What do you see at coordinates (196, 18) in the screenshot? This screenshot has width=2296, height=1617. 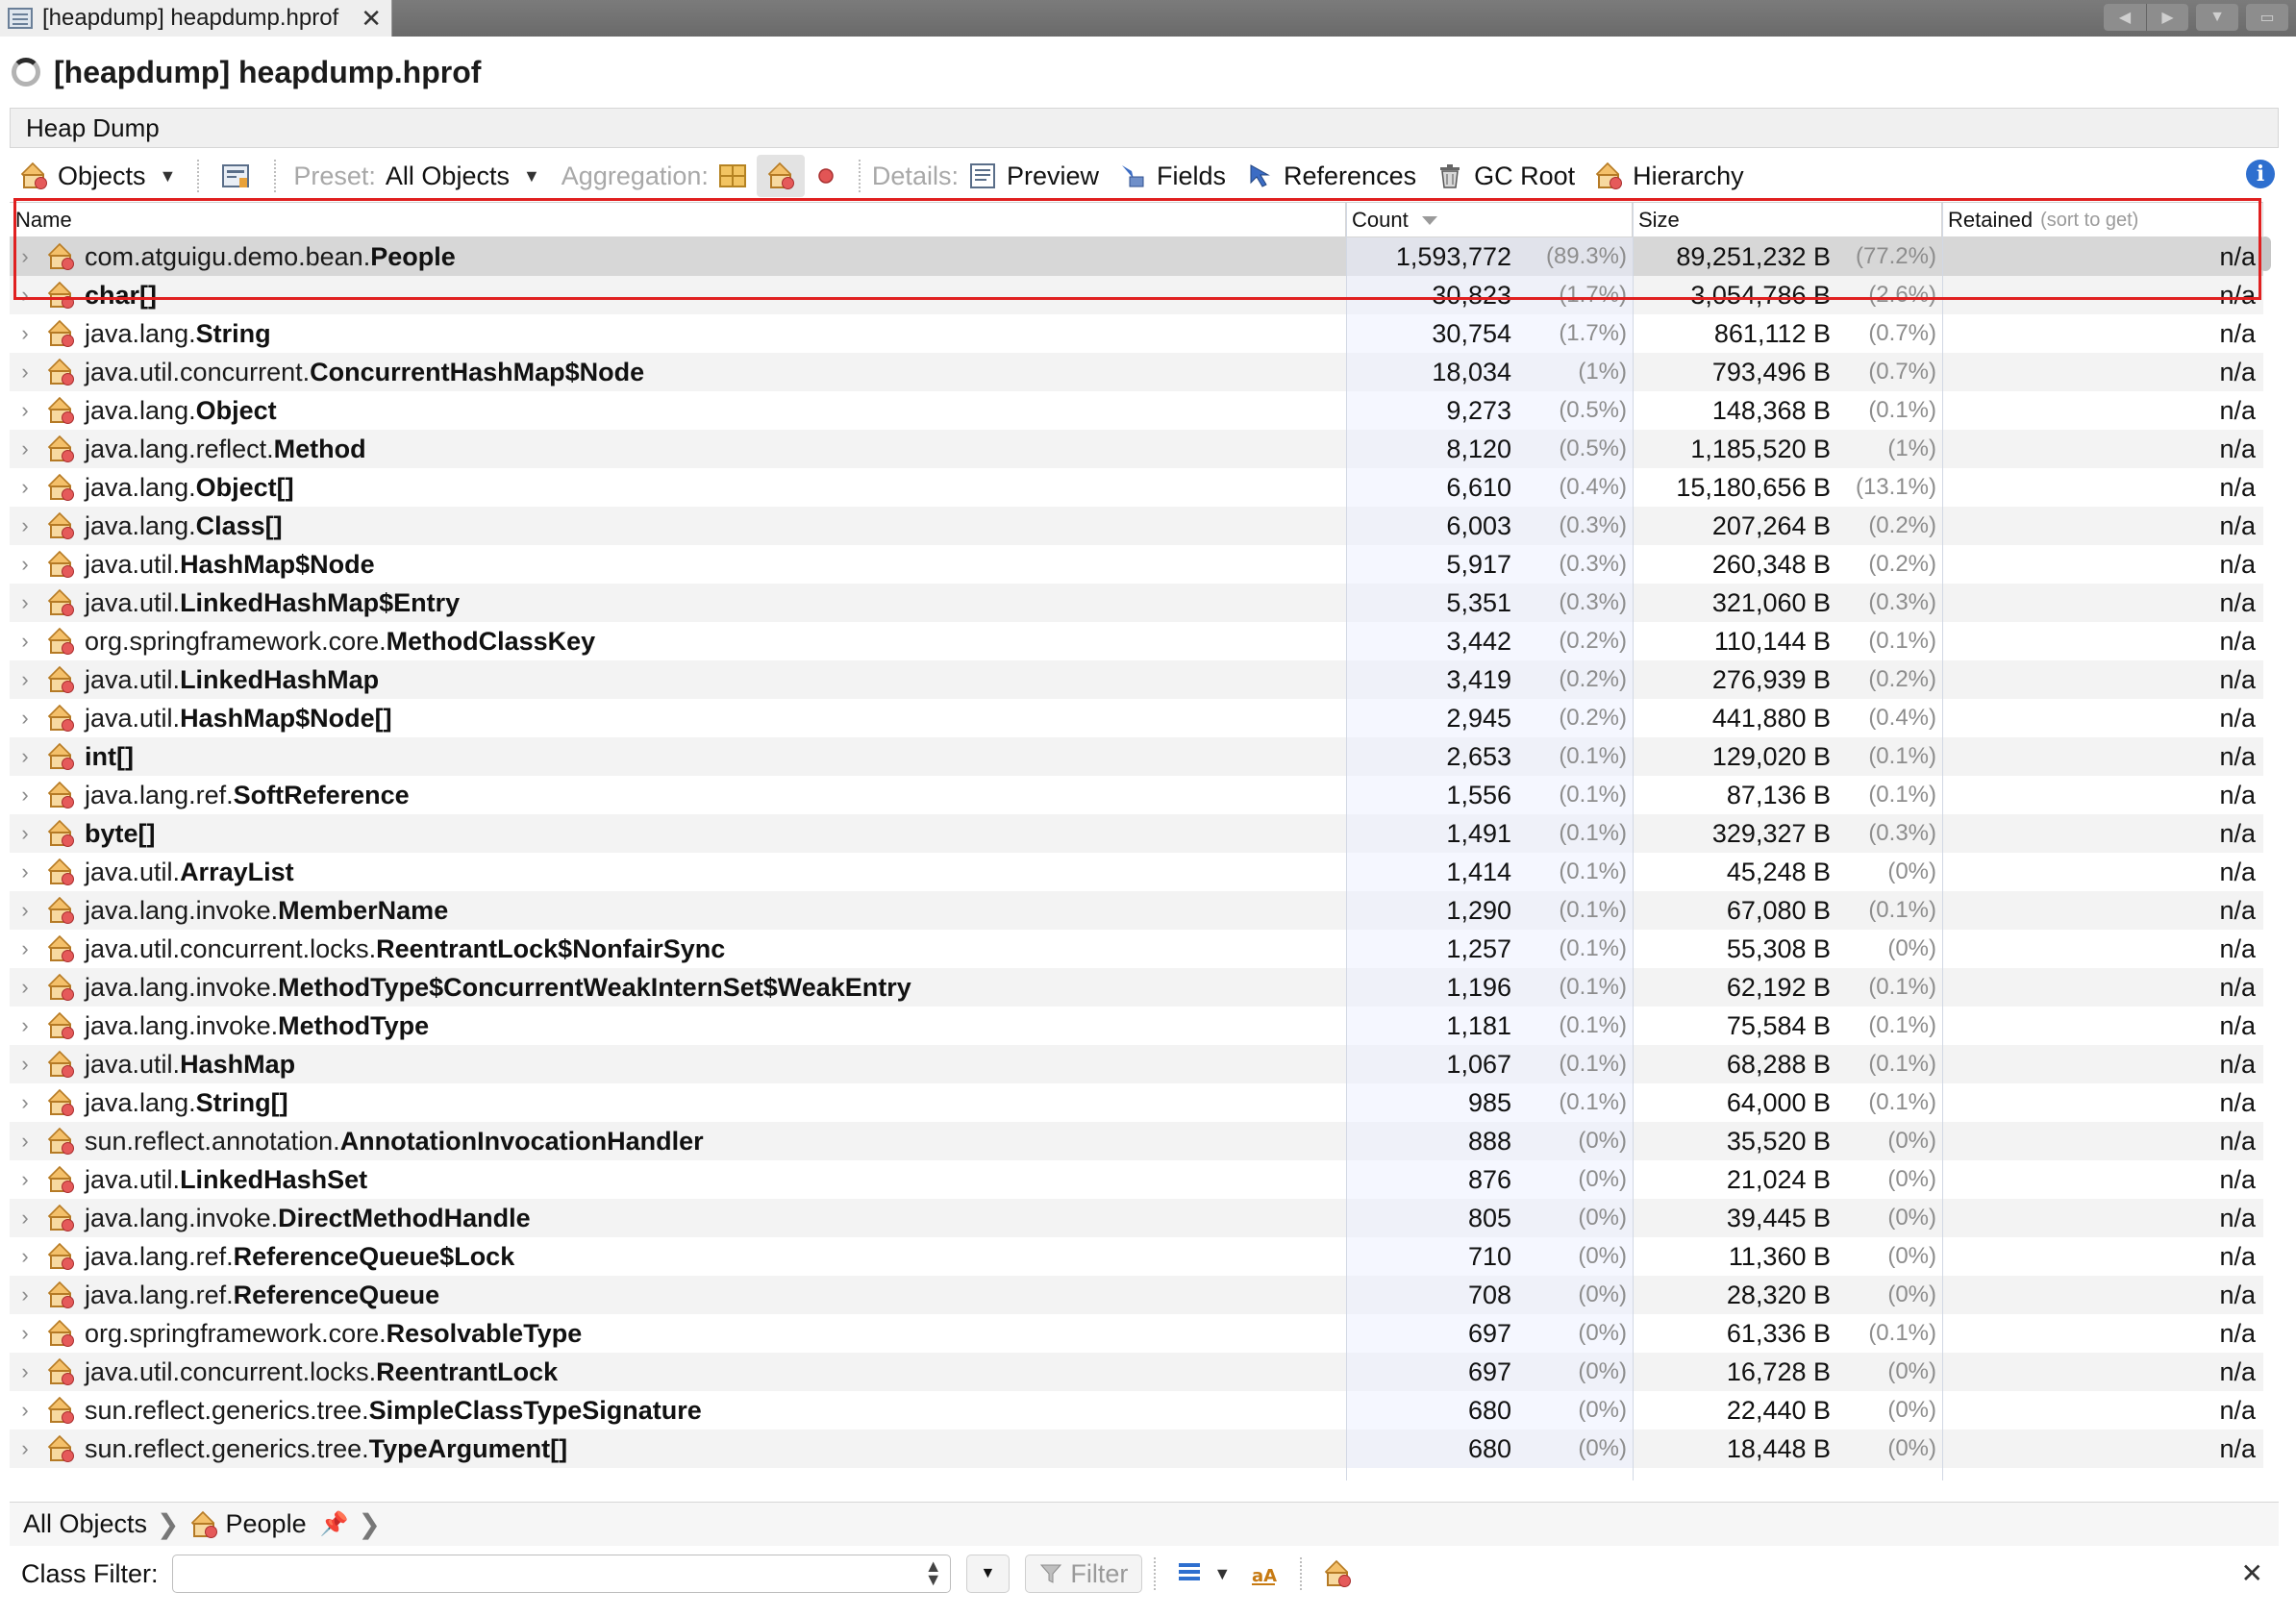 I see `tab-heapdump: [heapdump] heapdump.hprof ✕` at bounding box center [196, 18].